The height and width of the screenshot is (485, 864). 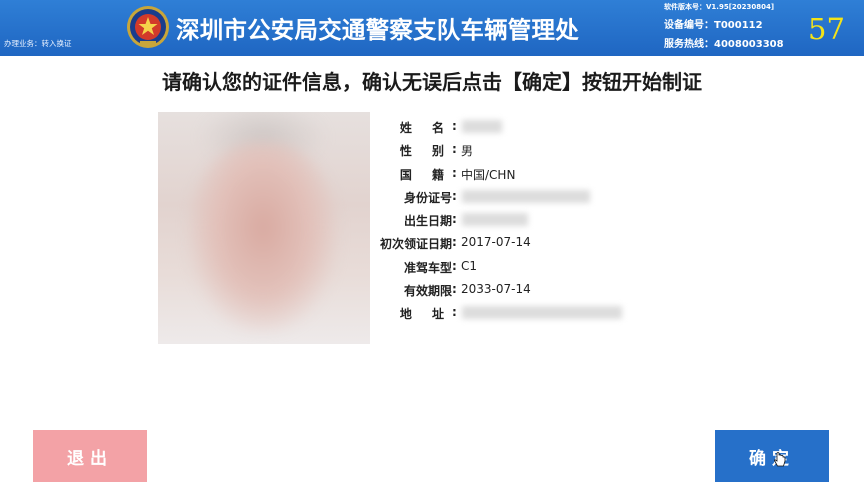 I want to click on hand-cursor-icon, so click(x=780, y=459).